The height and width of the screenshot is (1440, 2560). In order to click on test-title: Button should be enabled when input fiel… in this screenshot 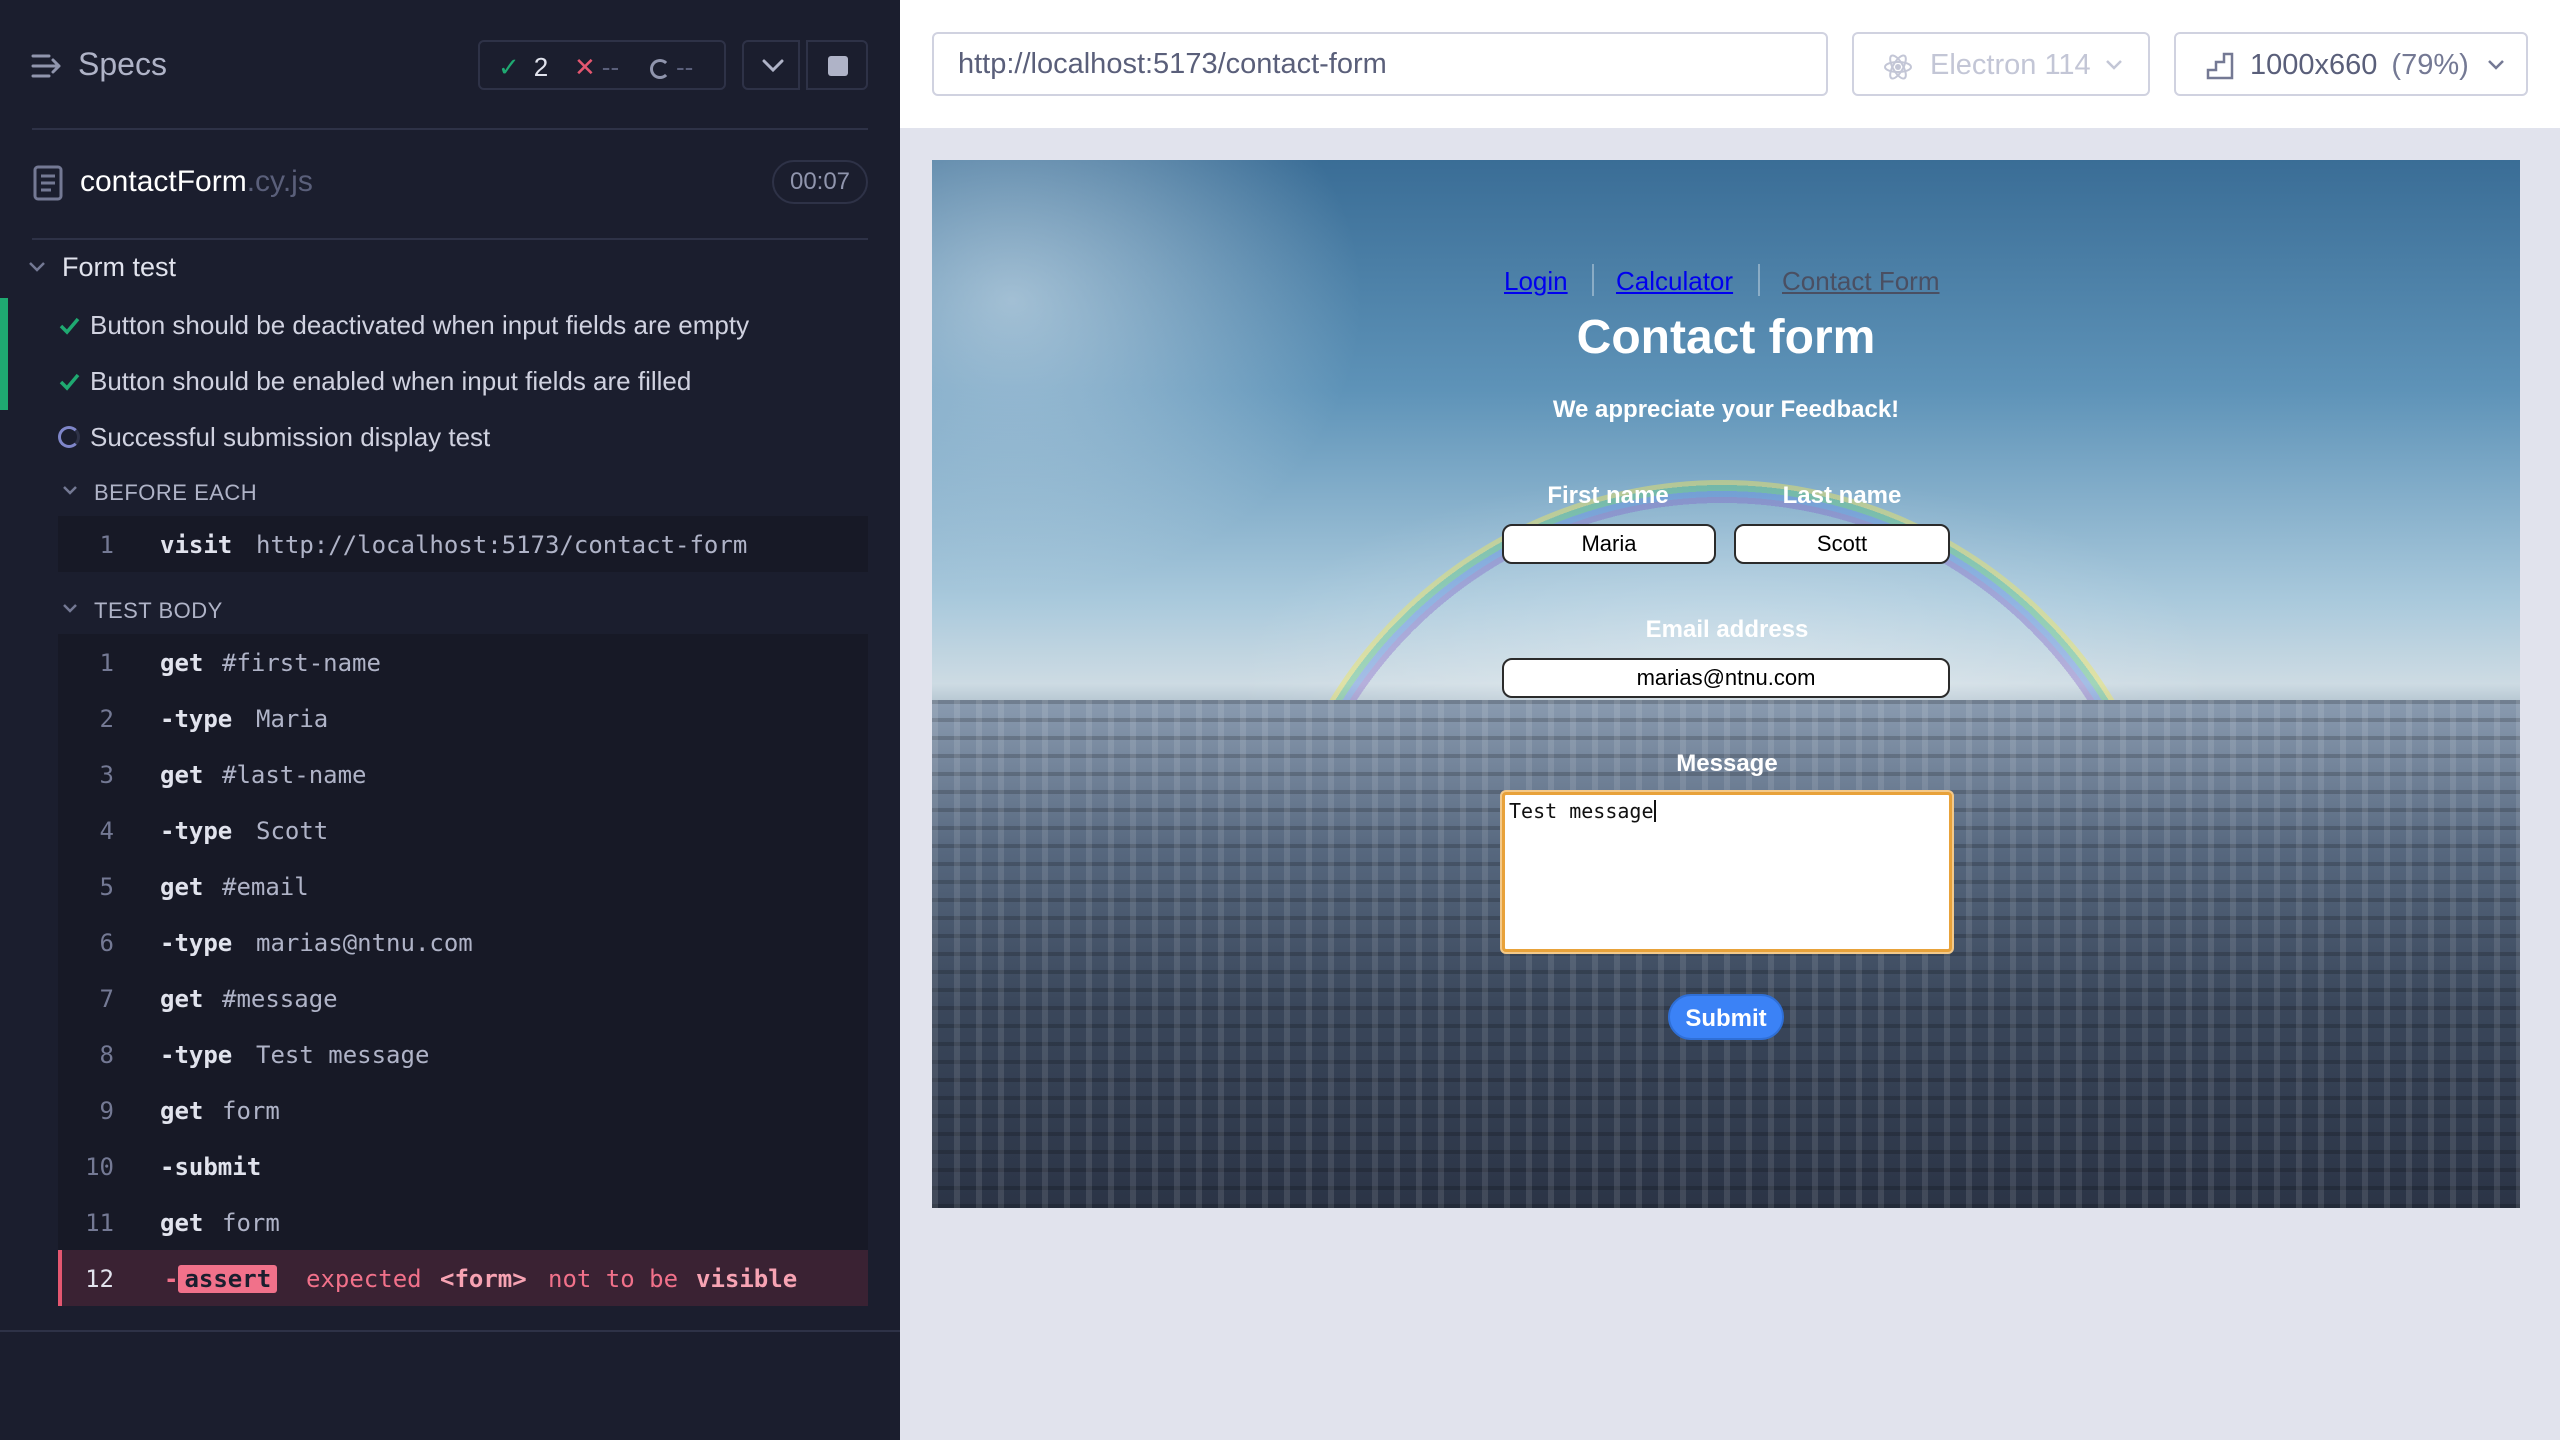, I will do `click(391, 381)`.